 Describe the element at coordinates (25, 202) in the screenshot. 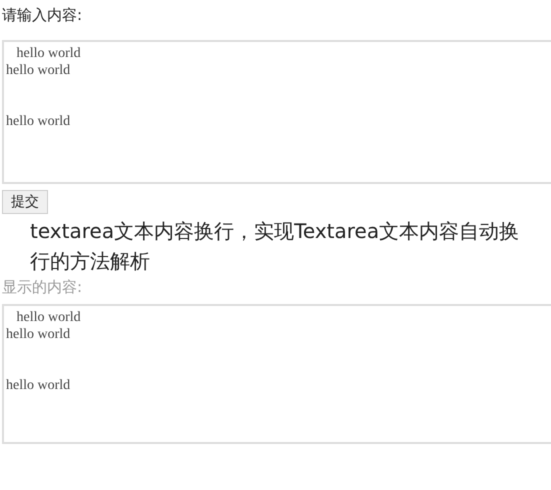

I see `submit-button: 提交` at that location.